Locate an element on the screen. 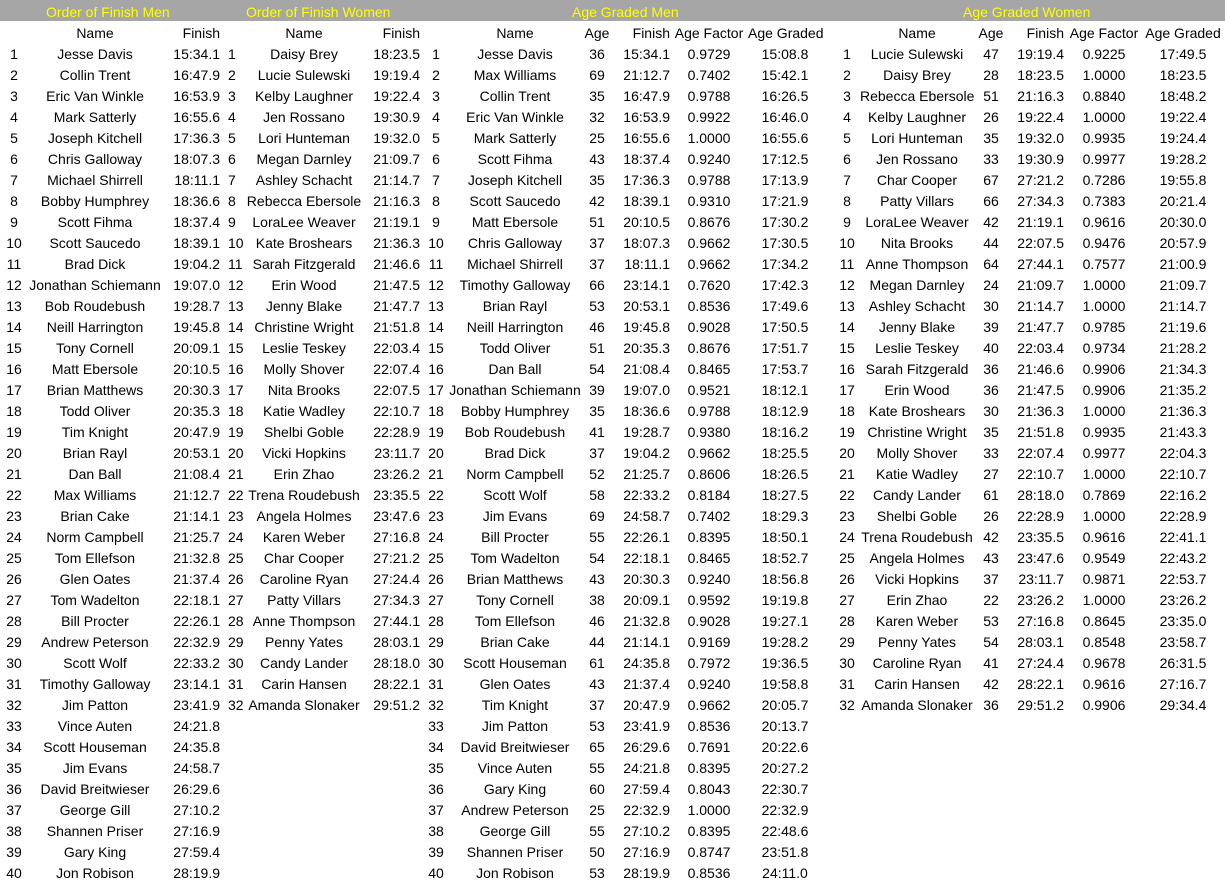  finish-men-cell-place: 40 is located at coordinates (14, 873).